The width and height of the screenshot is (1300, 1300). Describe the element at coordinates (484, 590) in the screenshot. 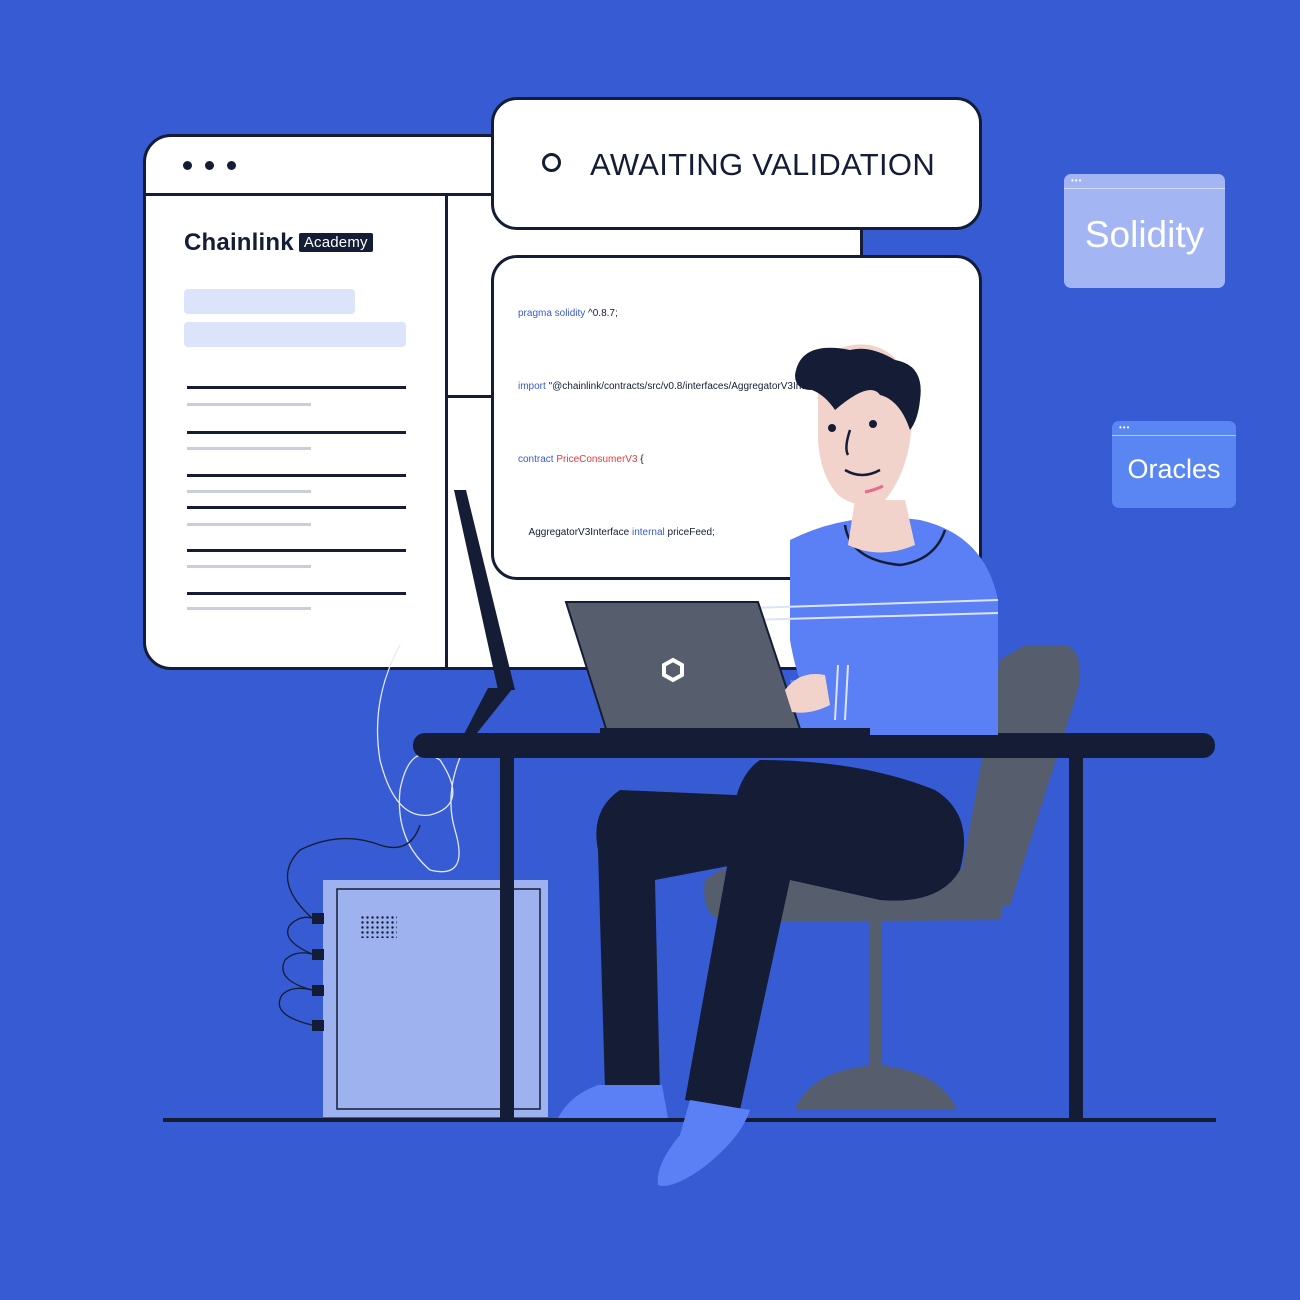

I see `monitor-stand` at that location.